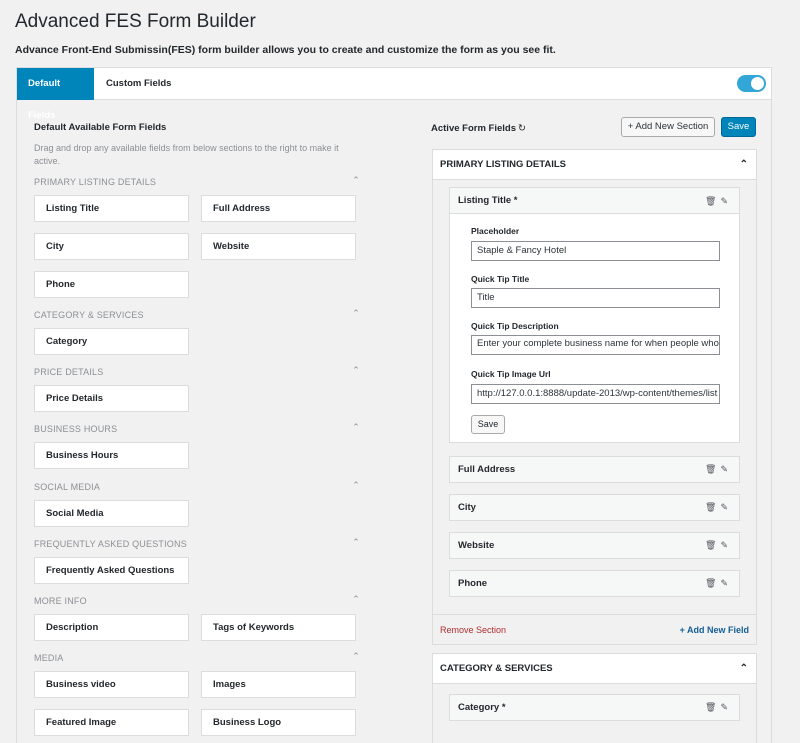  What do you see at coordinates (278, 722) in the screenshot?
I see `field-business-logo: Business Logo` at bounding box center [278, 722].